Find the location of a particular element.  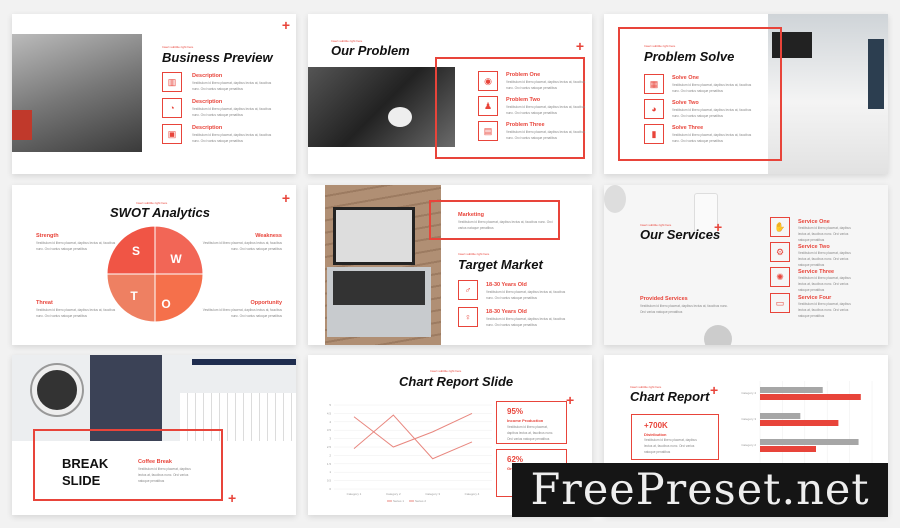

y-tick-label: 1 is located at coordinates (330, 472).